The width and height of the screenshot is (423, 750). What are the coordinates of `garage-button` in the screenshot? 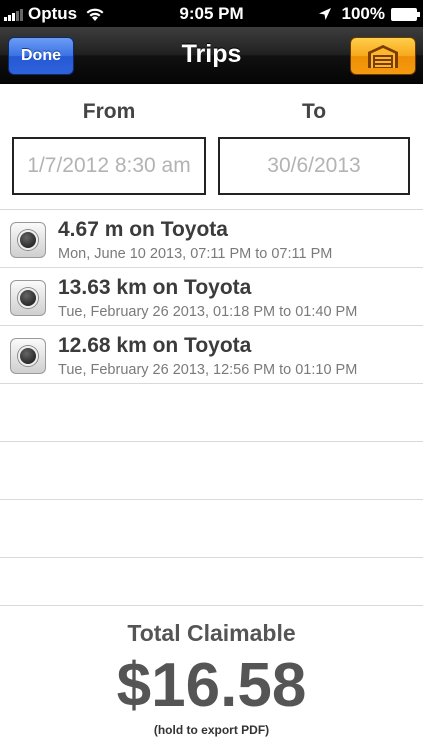 It's located at (383, 56).